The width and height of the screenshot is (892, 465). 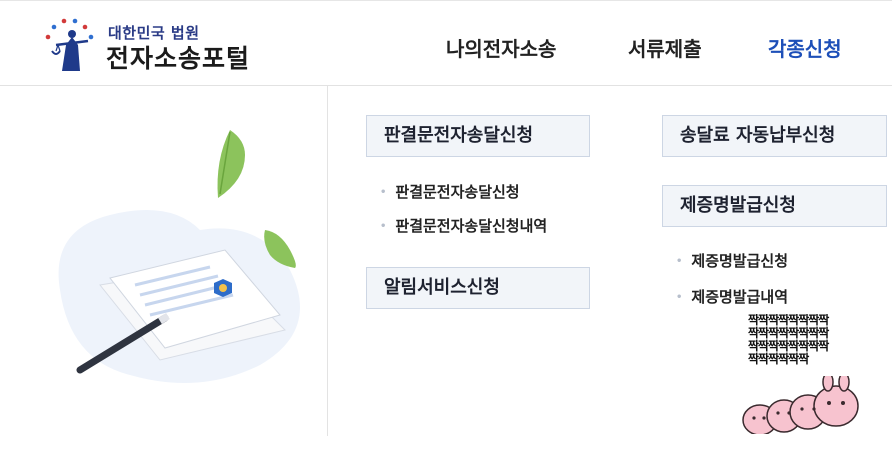 I want to click on sub-item-certificate-issuance-history: 제증명발급내역, so click(x=732, y=296).